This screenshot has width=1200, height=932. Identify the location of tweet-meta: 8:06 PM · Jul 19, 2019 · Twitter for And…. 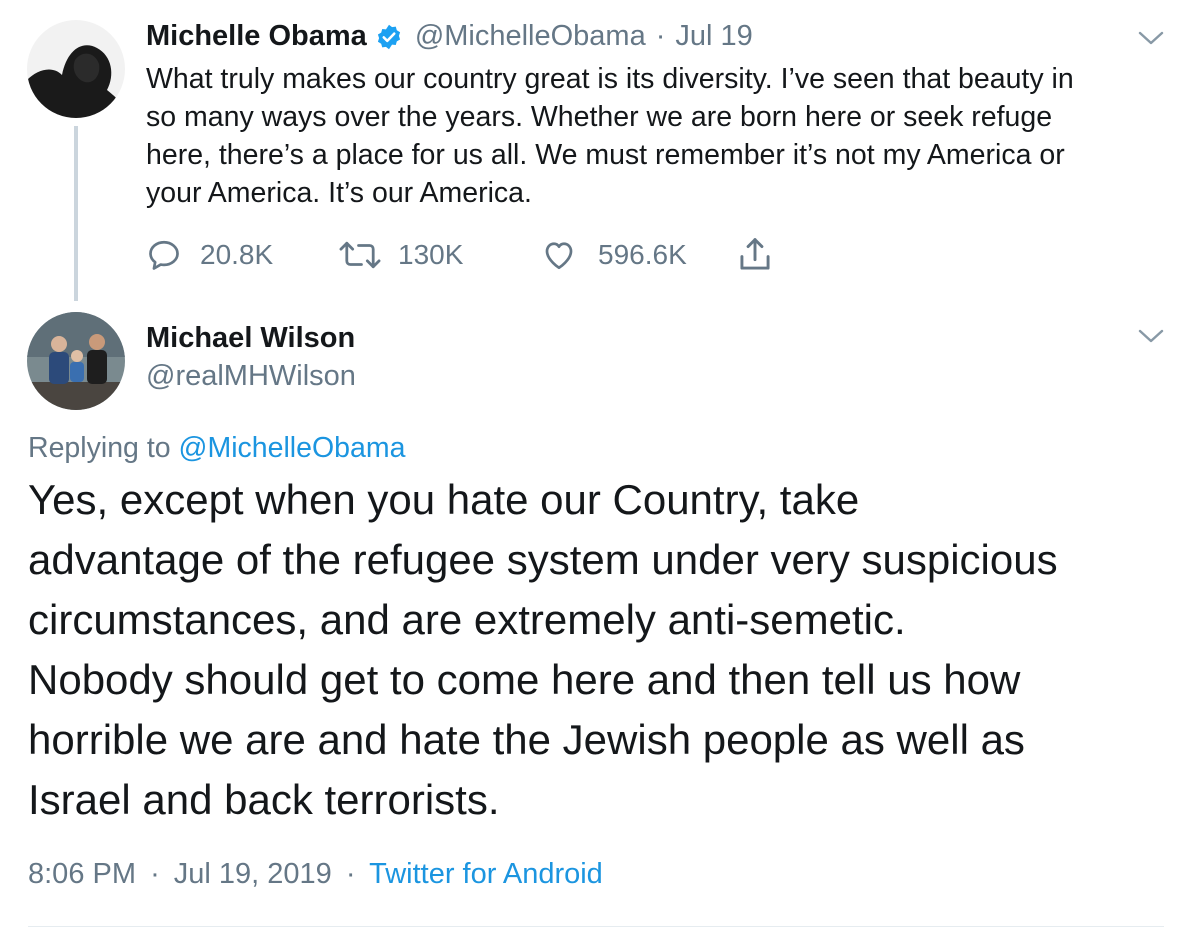
(315, 874).